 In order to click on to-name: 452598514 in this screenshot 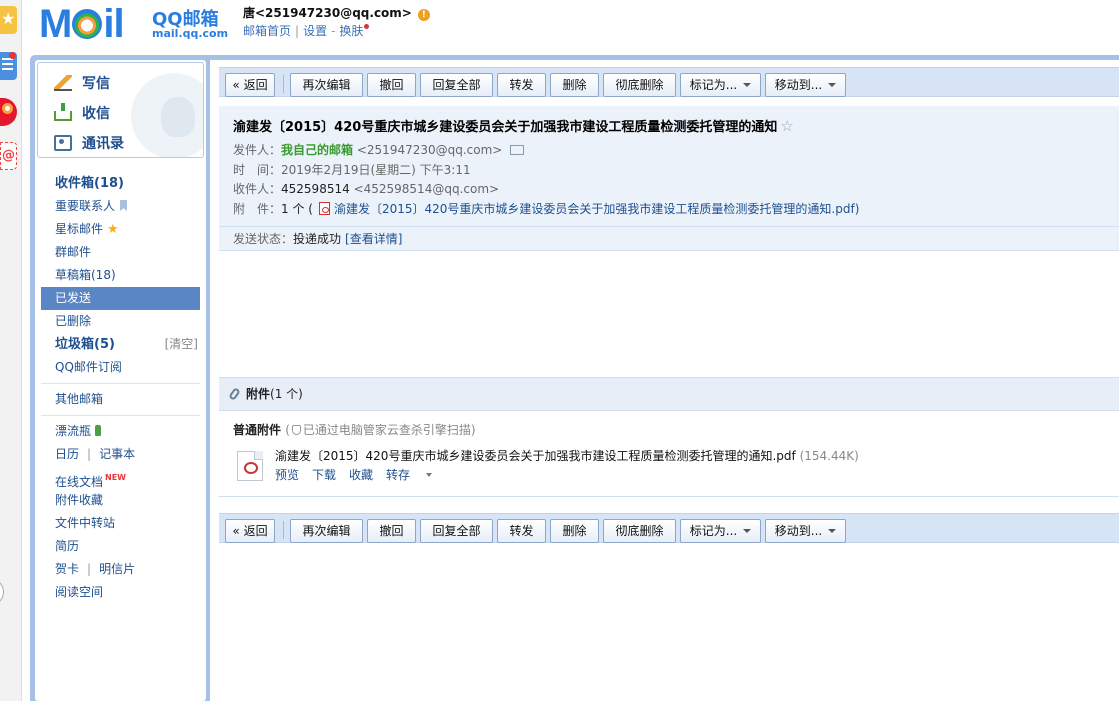, I will do `click(315, 189)`.